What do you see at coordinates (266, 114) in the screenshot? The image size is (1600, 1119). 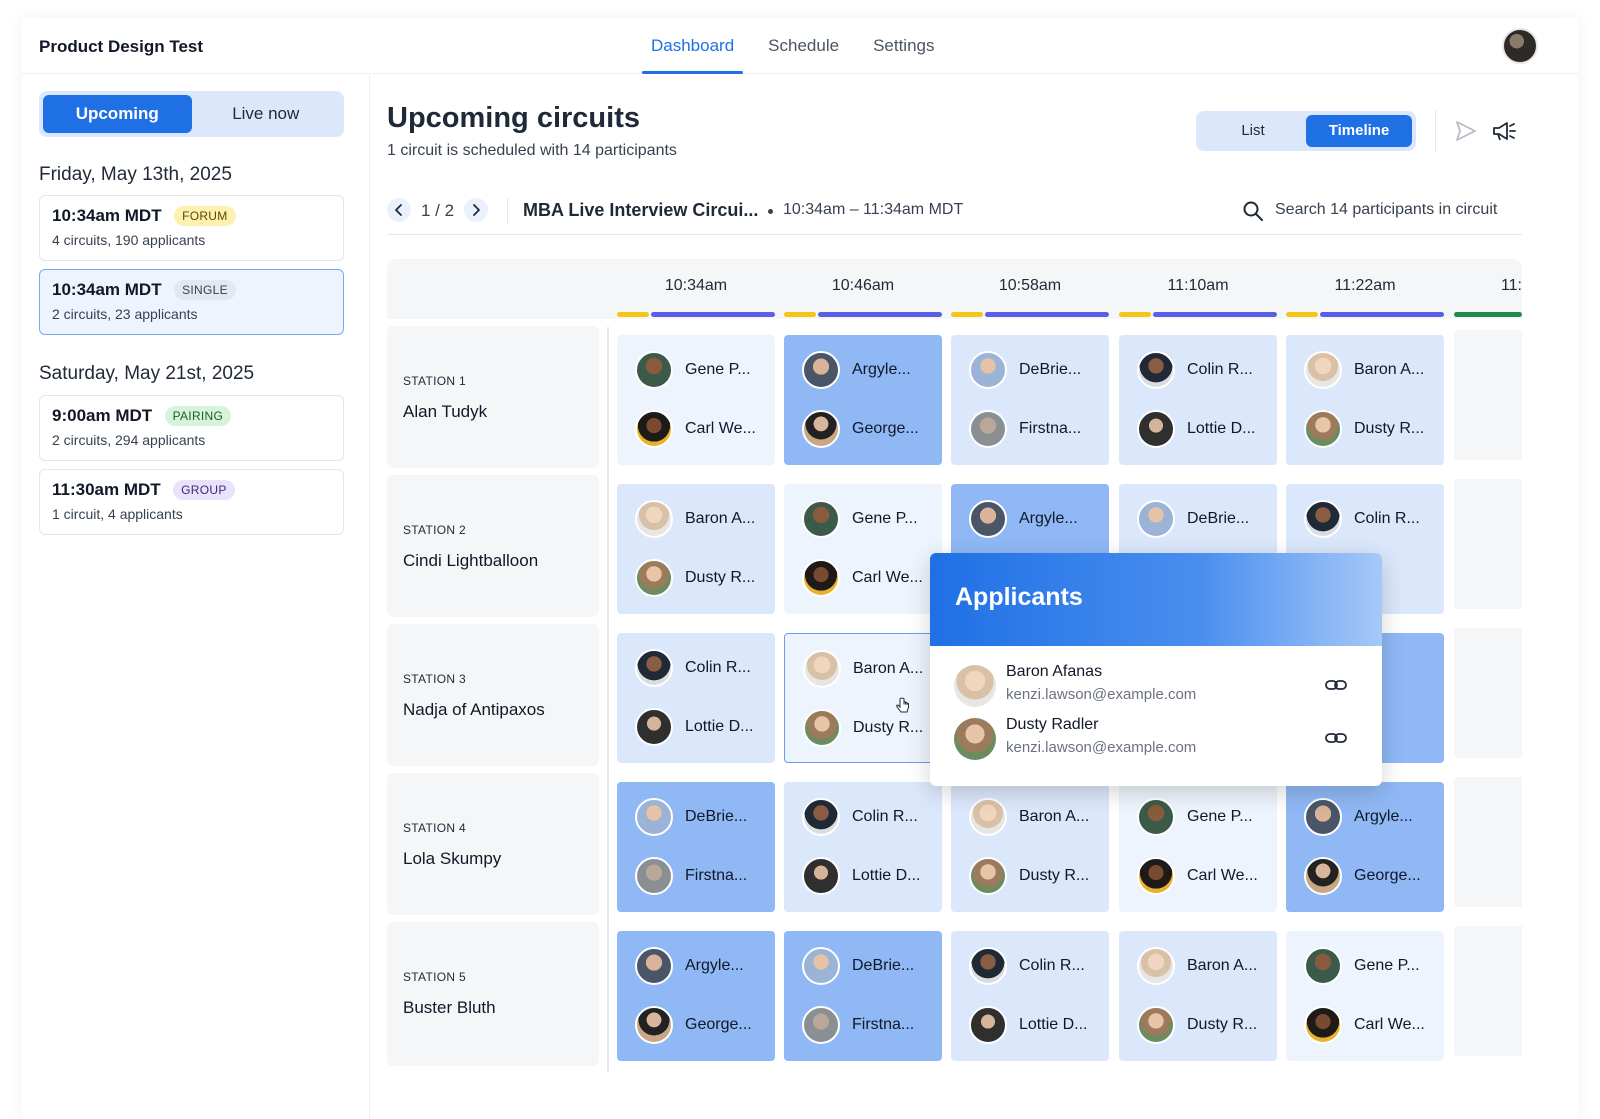 I see `live-now-tab: Live now` at bounding box center [266, 114].